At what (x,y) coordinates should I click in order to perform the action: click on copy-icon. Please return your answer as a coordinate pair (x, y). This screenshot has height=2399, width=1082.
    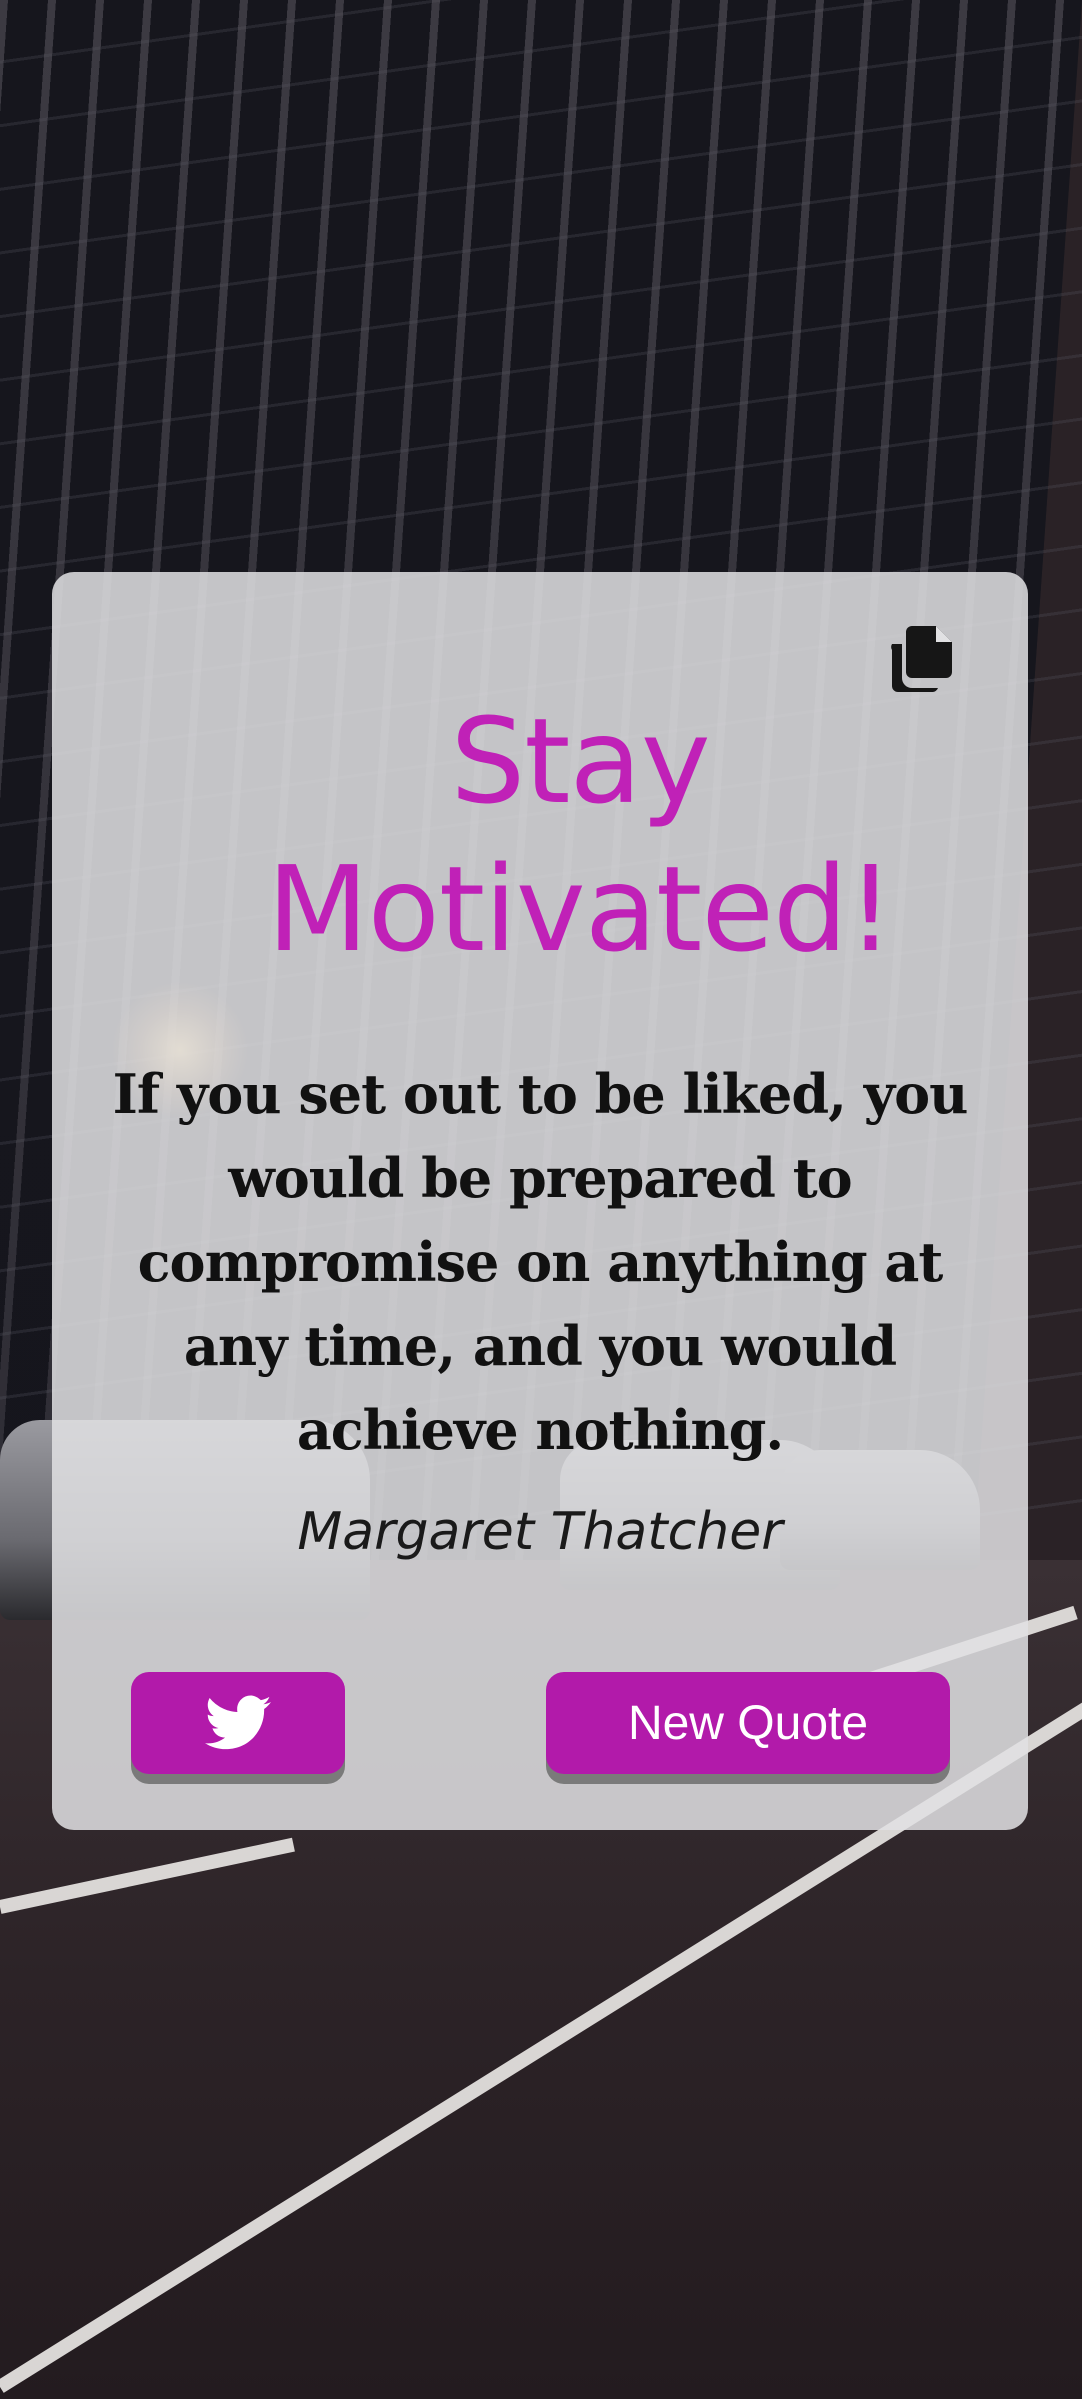
    Looking at the image, I should click on (921, 659).